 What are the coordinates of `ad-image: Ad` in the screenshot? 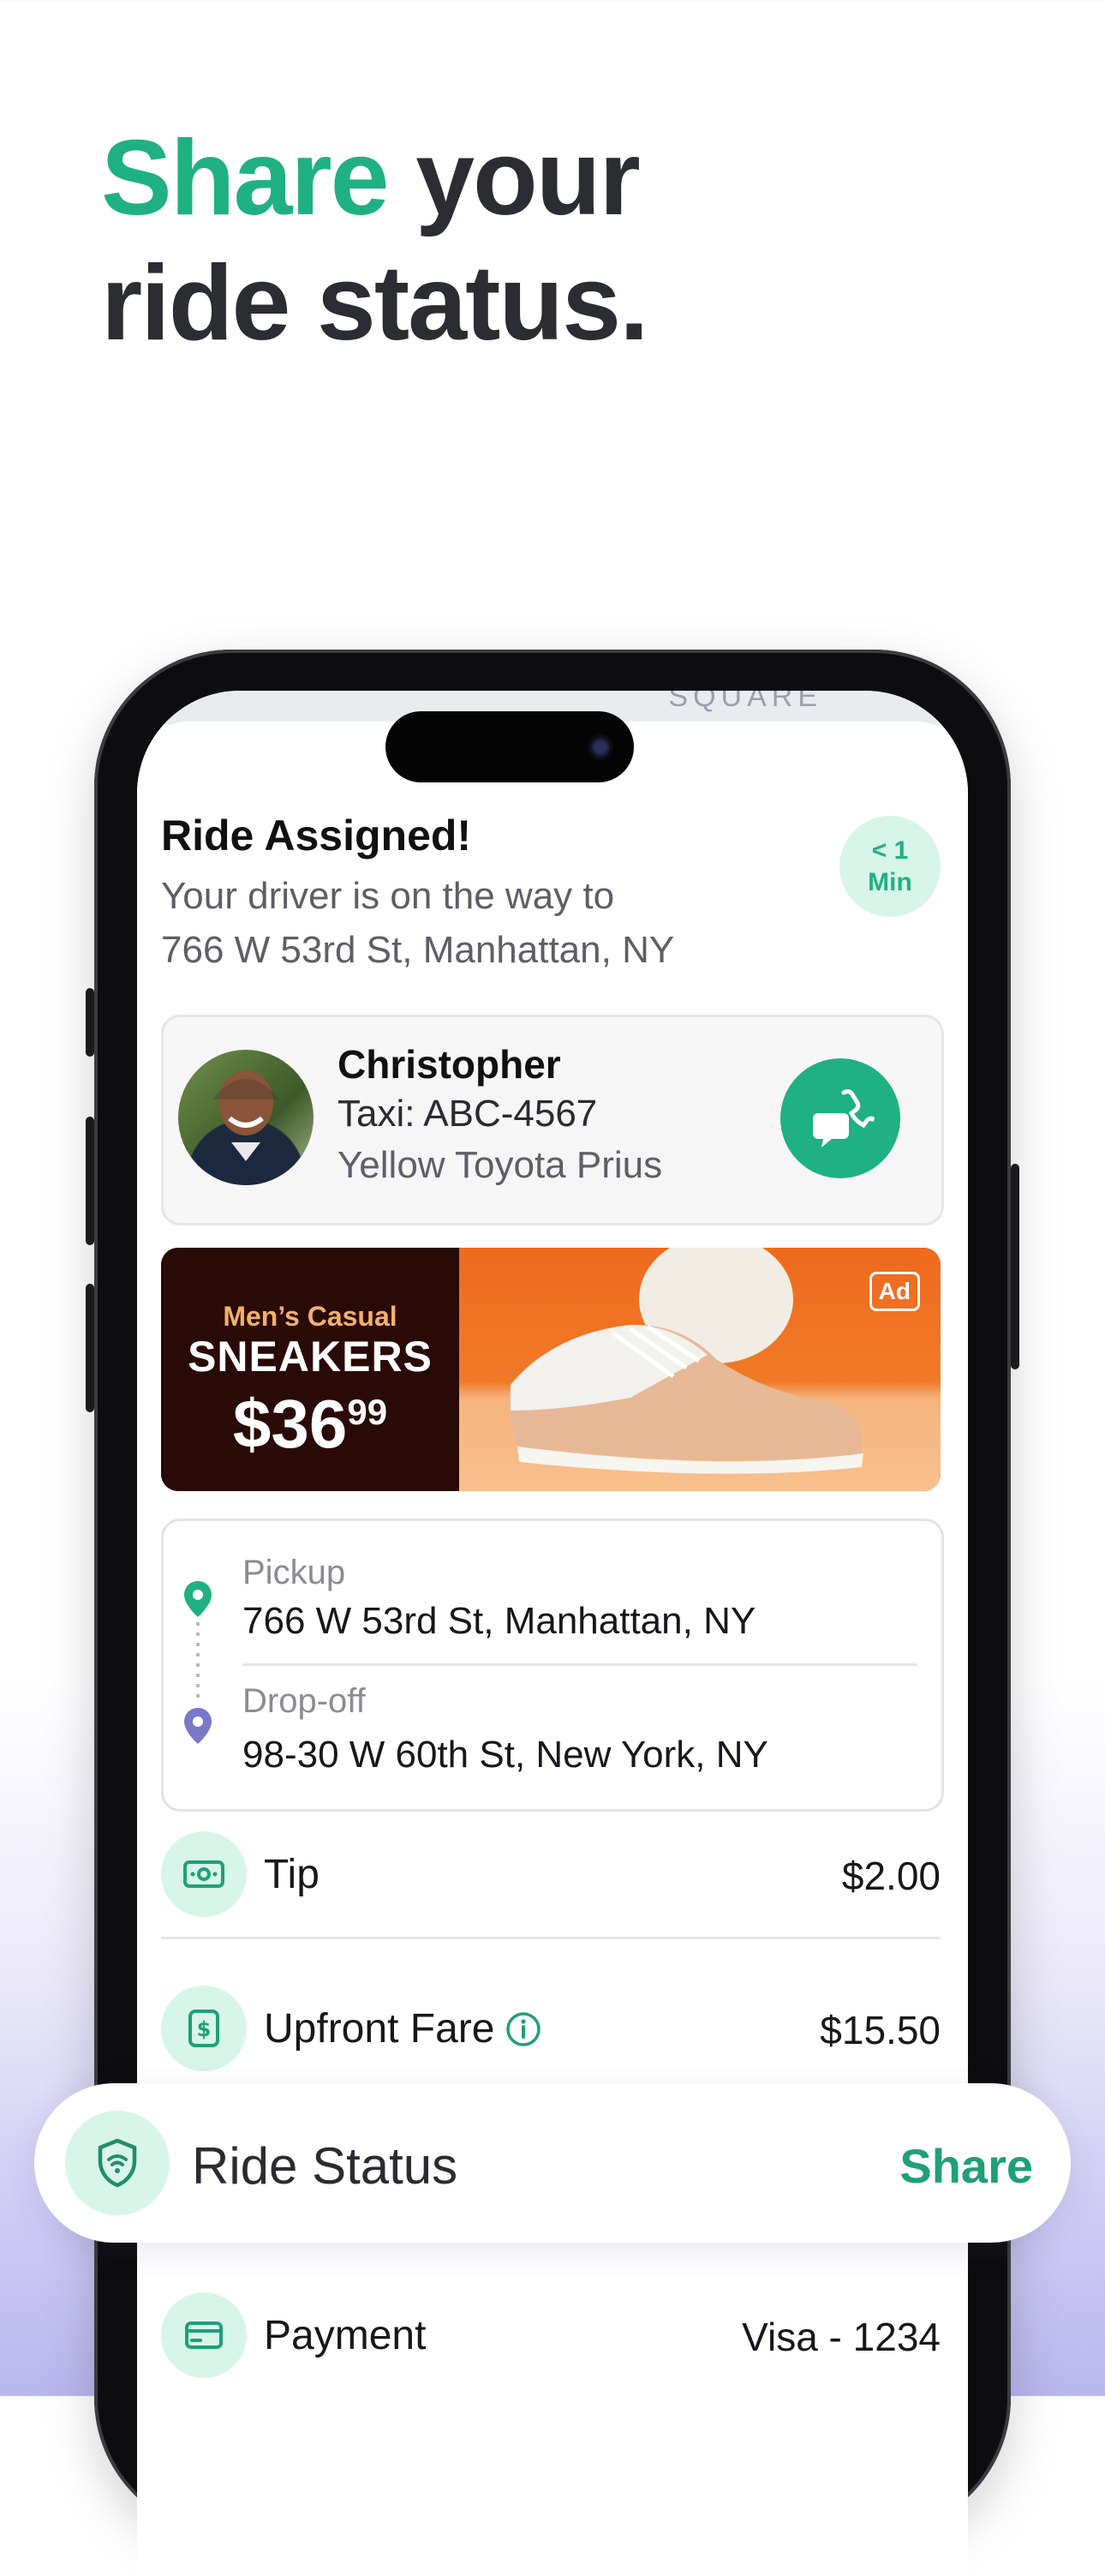 It's located at (700, 1369).